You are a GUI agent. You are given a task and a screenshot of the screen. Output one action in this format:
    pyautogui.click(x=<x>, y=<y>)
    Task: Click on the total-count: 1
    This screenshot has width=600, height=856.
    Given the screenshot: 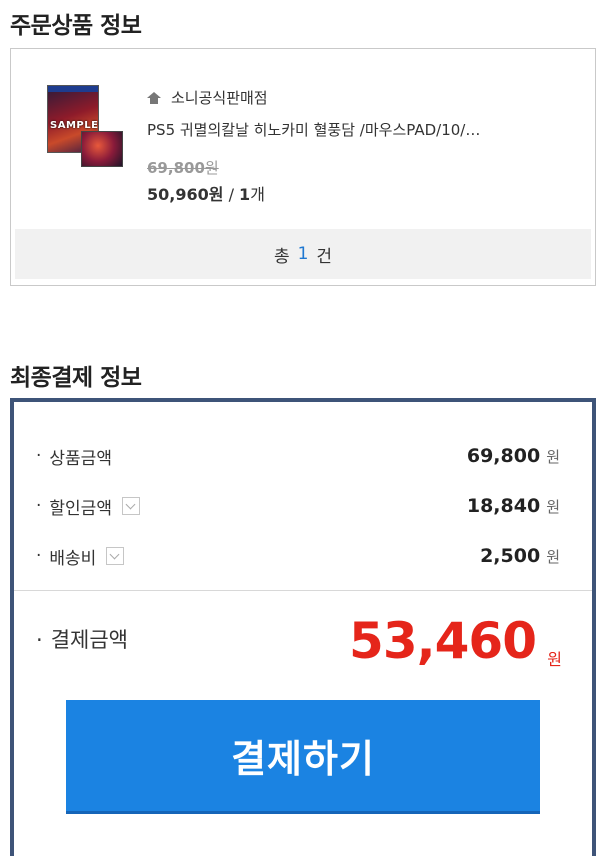 What is the action you would take?
    pyautogui.click(x=303, y=254)
    